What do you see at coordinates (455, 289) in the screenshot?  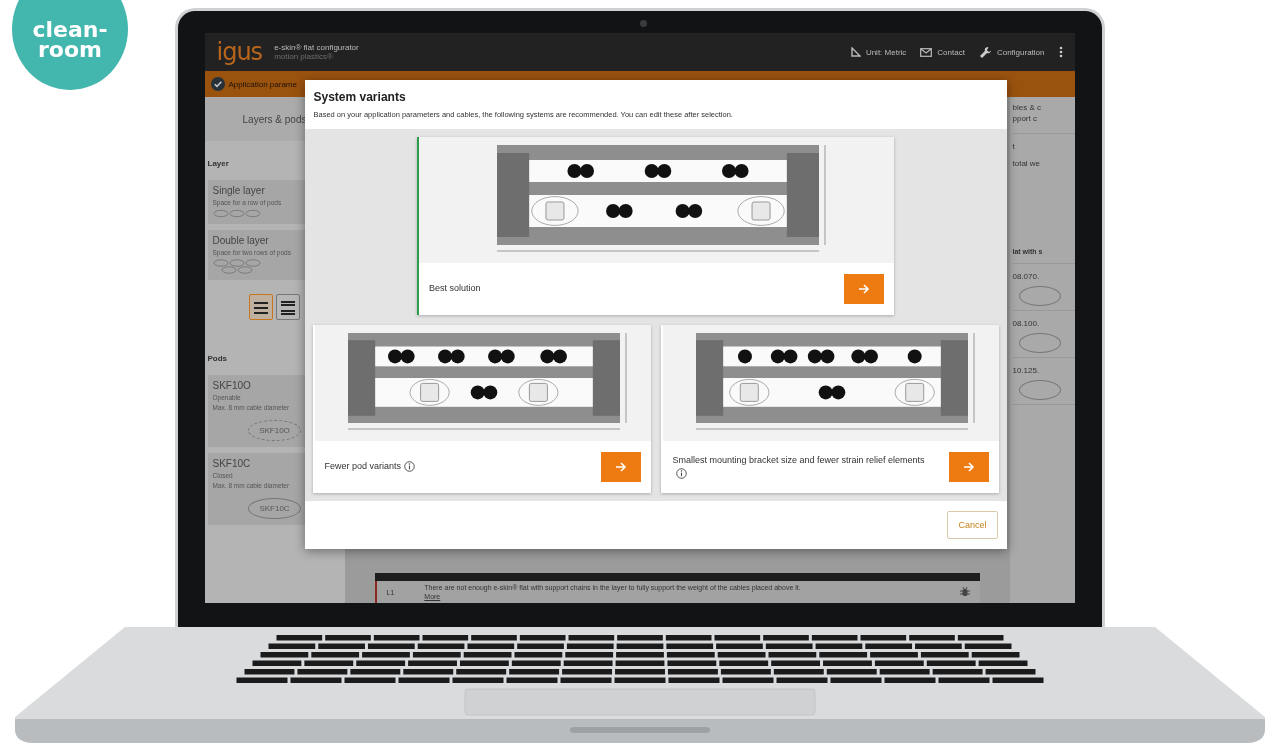 I see `variant-label: Best solution` at bounding box center [455, 289].